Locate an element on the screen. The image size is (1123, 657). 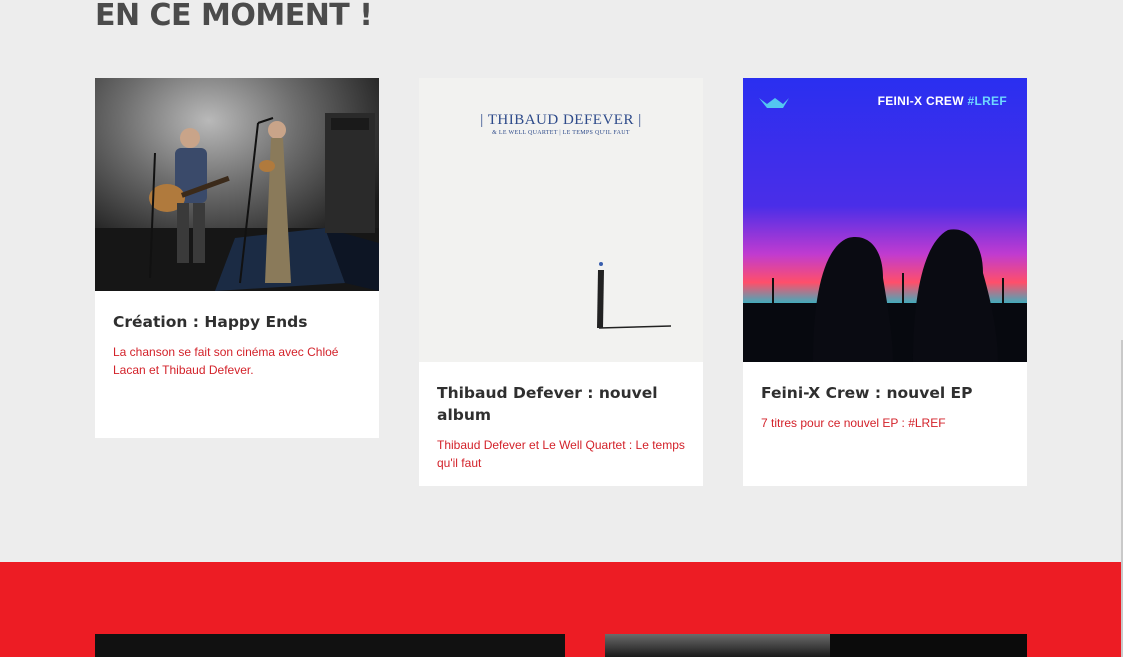
concert-photo is located at coordinates (237, 184).